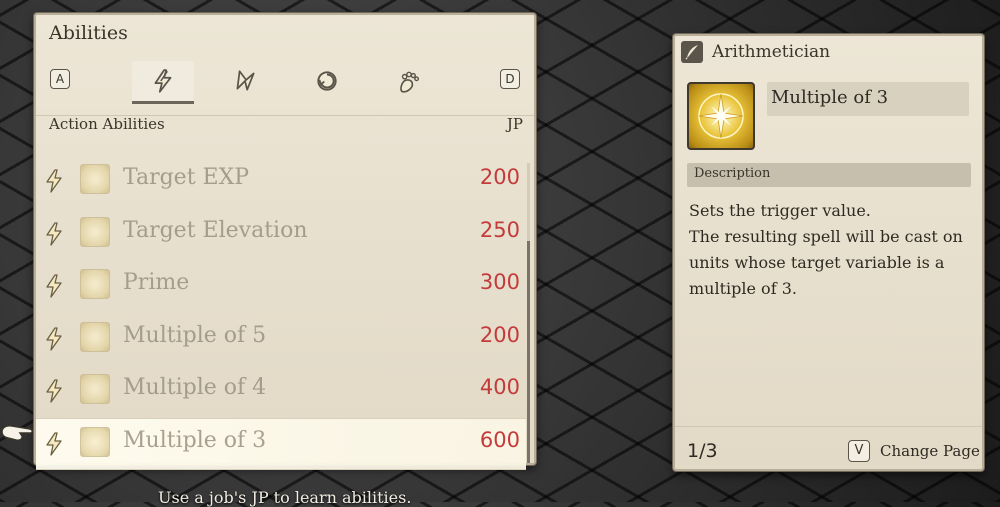 The height and width of the screenshot is (507, 1000). Describe the element at coordinates (88, 33) in the screenshot. I see `panel-title: Abilities` at that location.